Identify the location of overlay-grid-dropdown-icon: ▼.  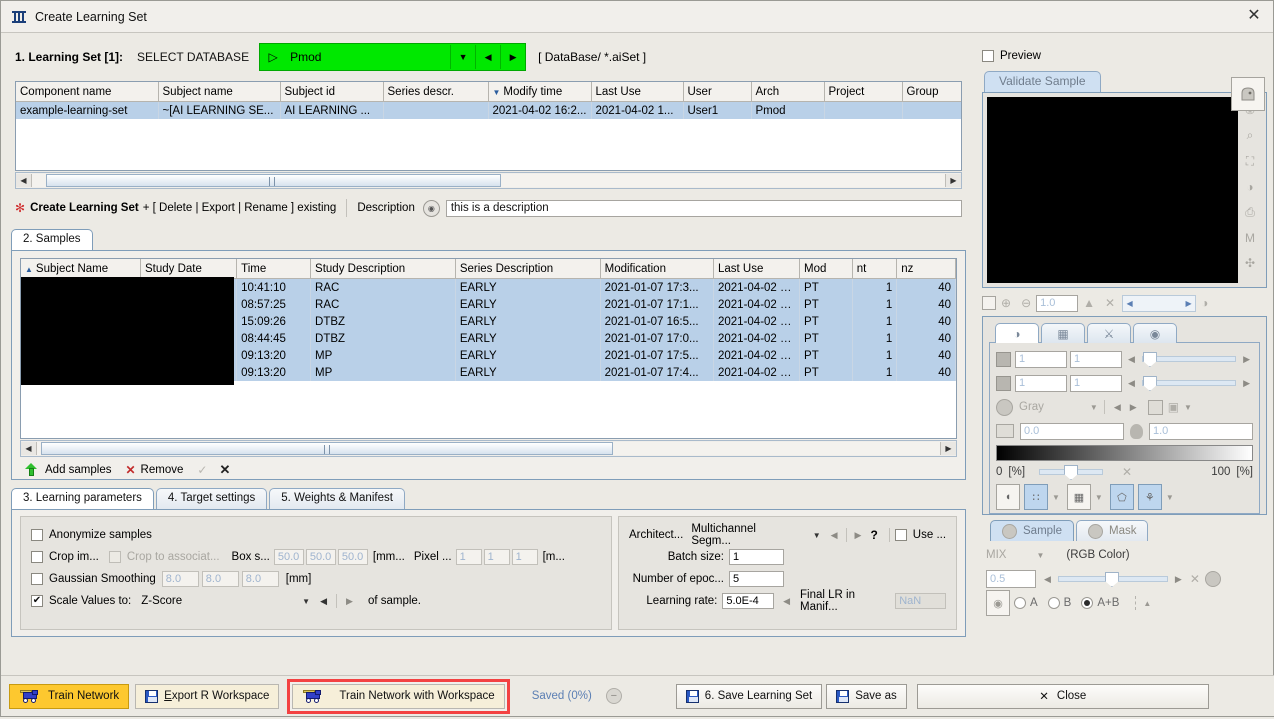
(1099, 497).